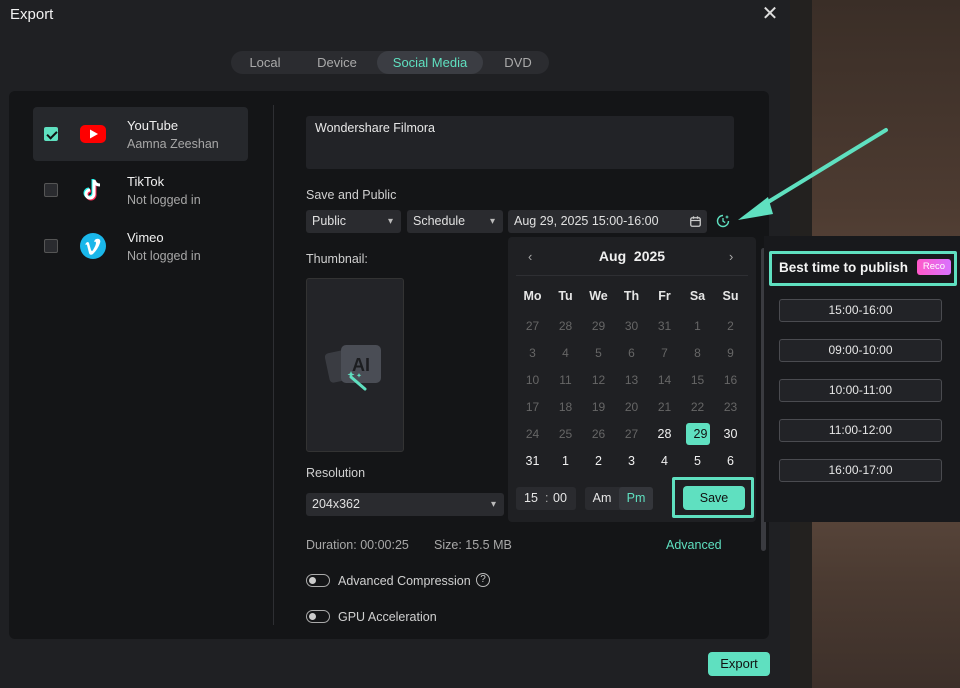  I want to click on calendar-day: 9, so click(731, 353).